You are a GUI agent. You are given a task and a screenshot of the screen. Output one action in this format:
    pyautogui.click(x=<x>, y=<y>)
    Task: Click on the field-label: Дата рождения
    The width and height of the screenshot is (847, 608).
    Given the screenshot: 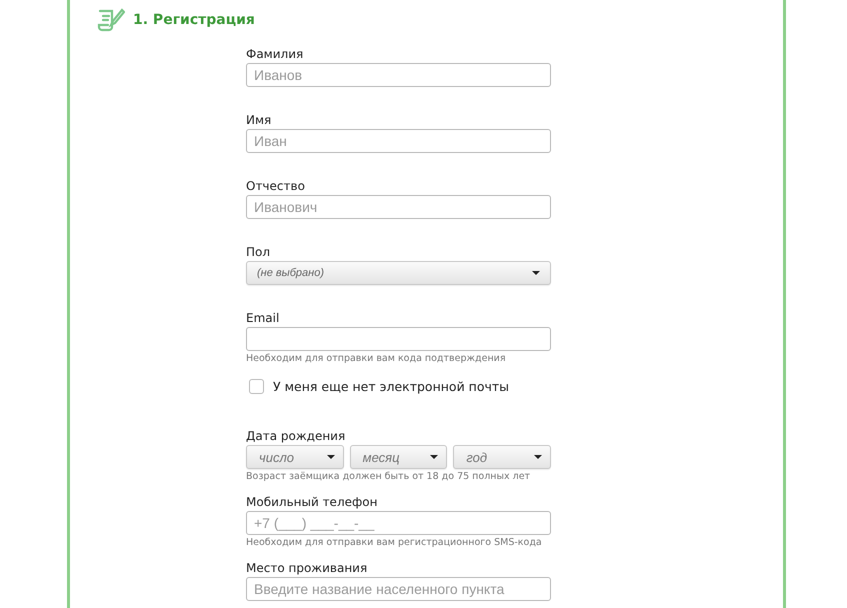 What is the action you would take?
    pyautogui.click(x=296, y=437)
    